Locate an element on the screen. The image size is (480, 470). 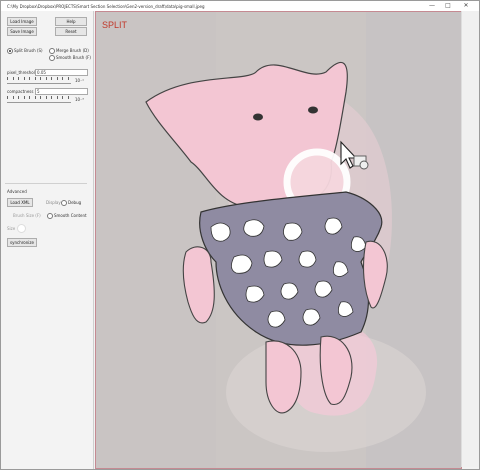
size-knob is located at coordinates (21, 228).